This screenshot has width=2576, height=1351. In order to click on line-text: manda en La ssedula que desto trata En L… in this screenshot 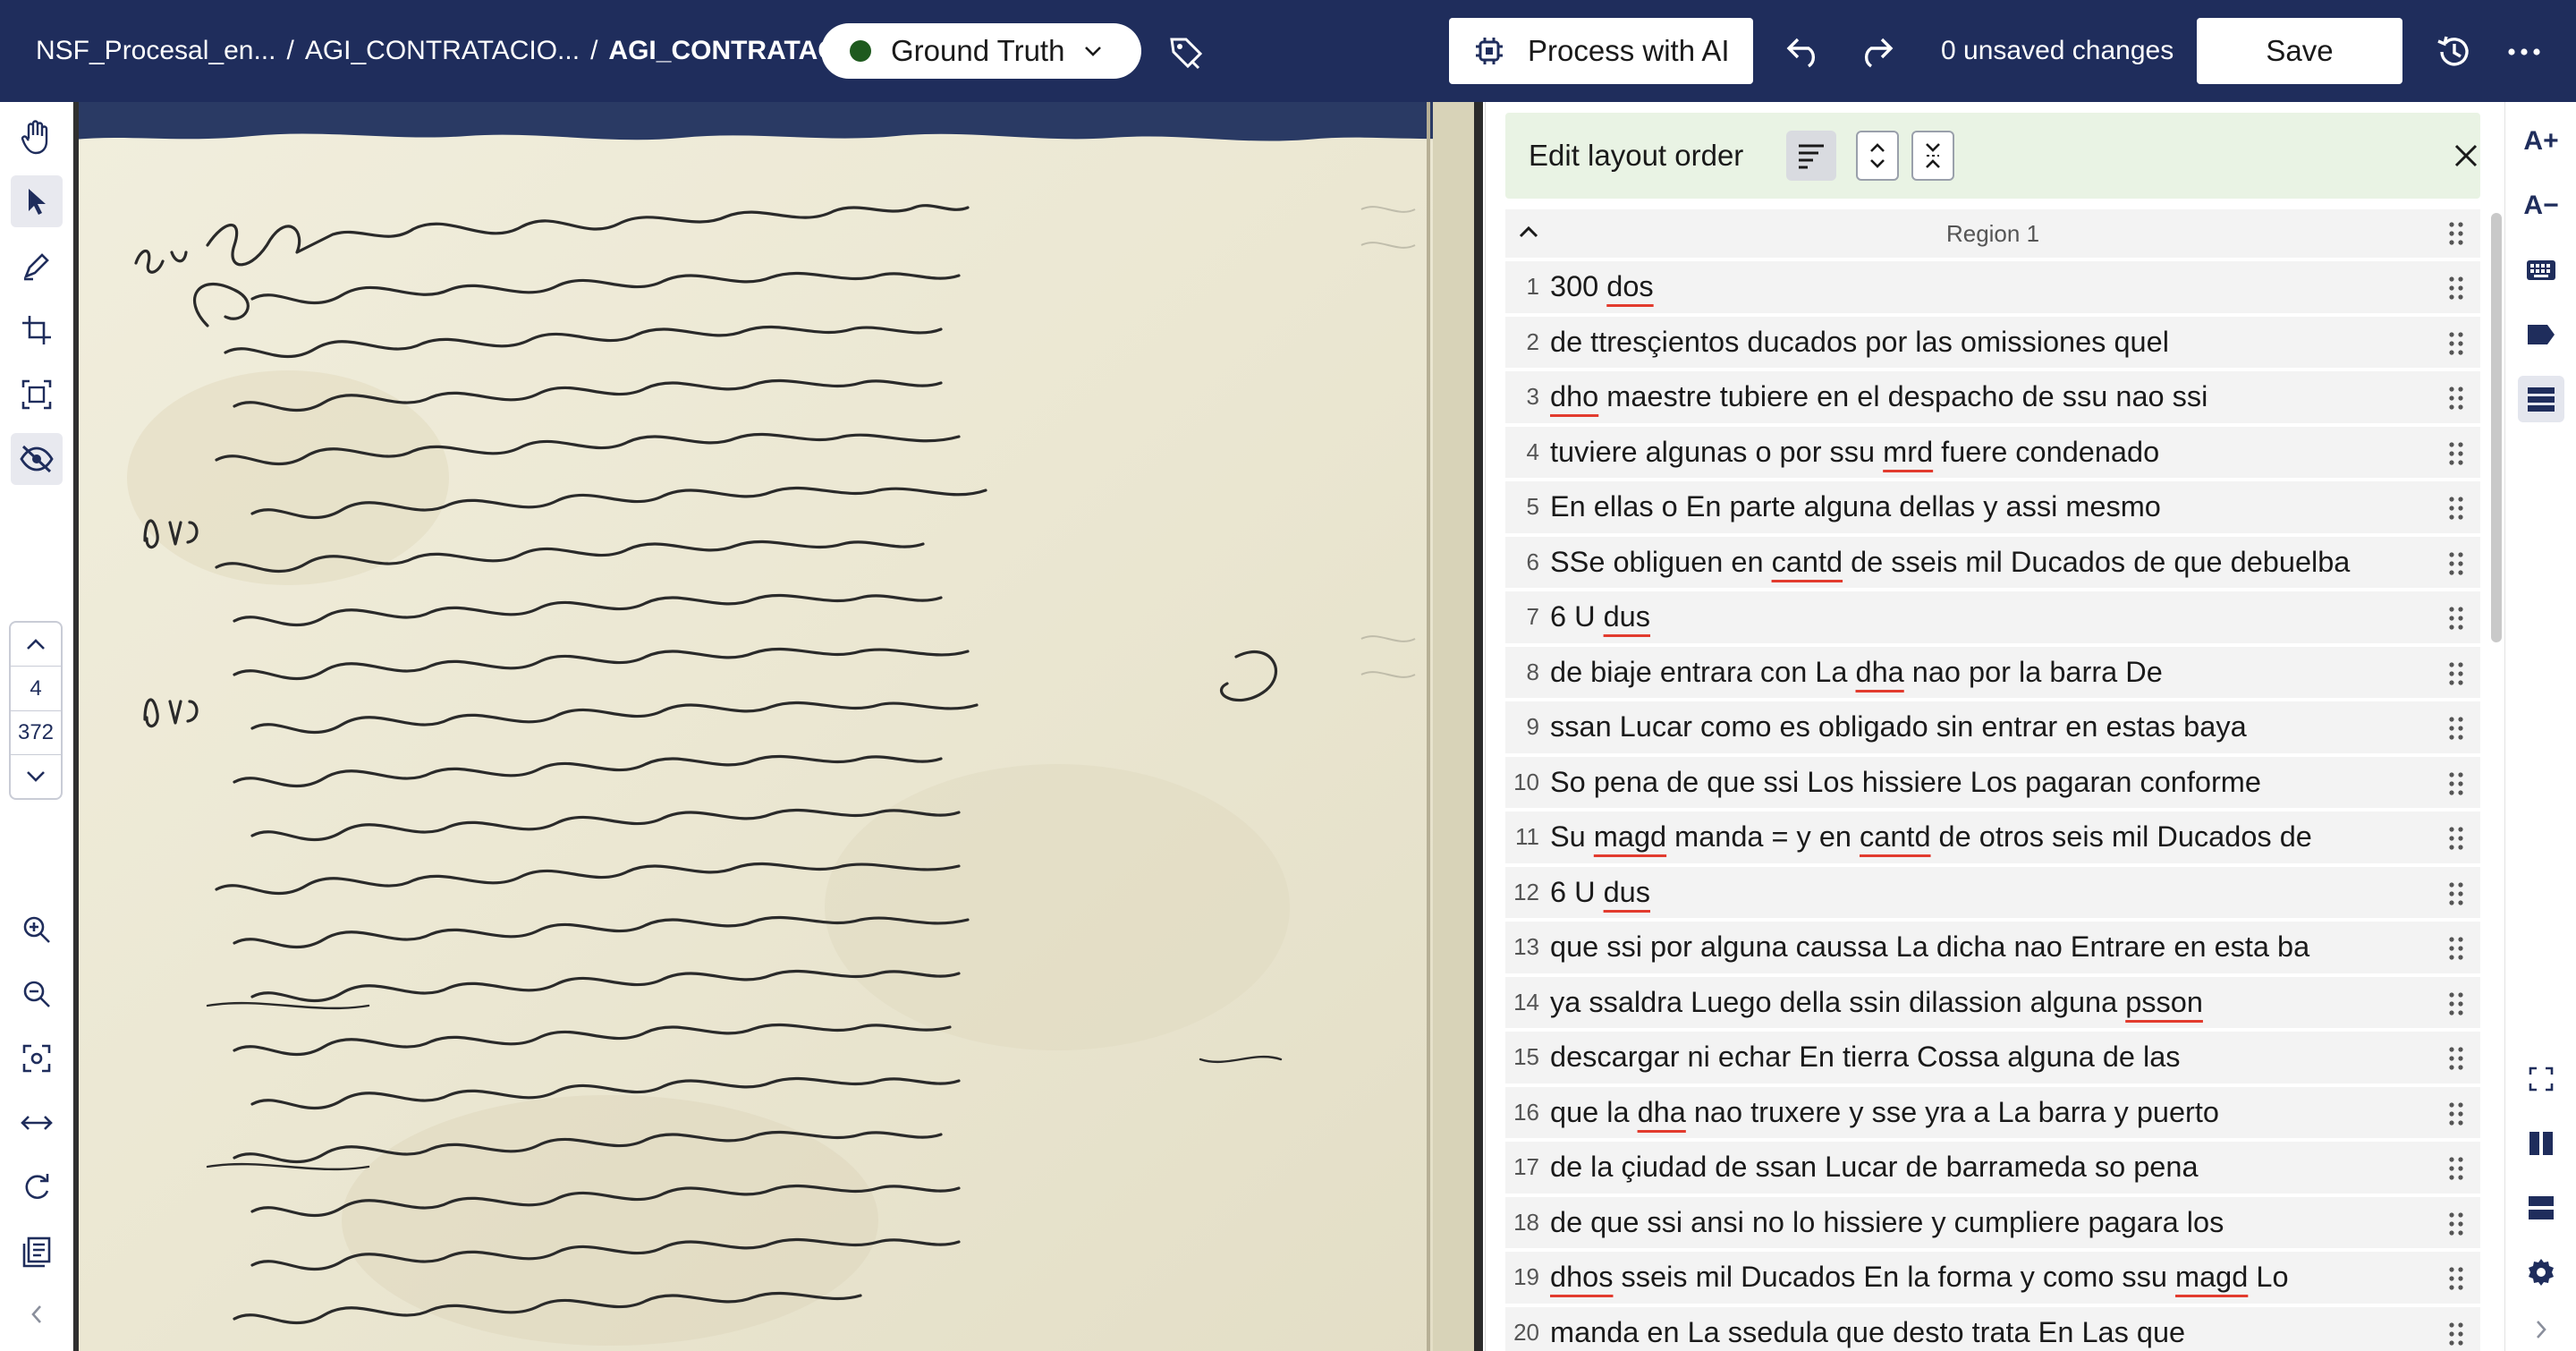, I will do `click(1865, 1332)`.